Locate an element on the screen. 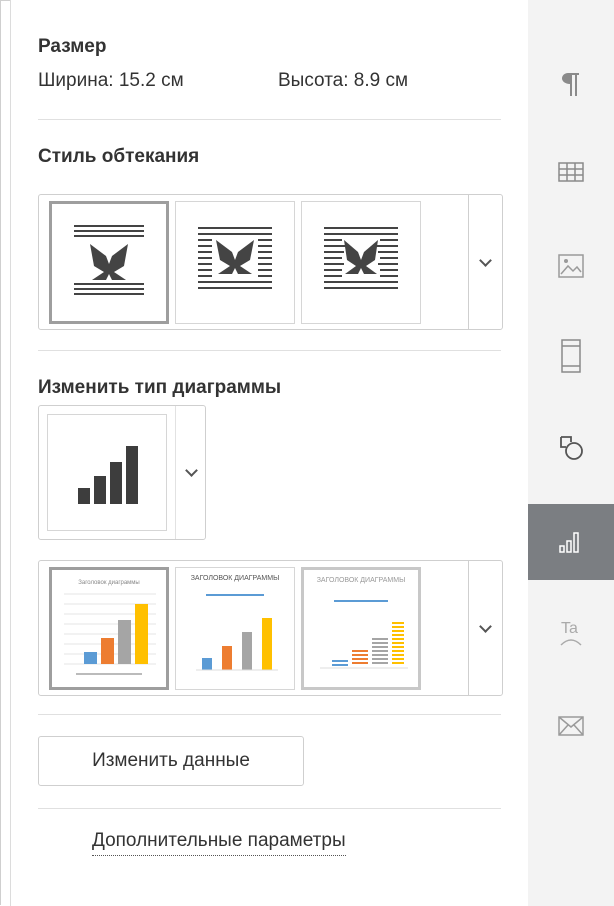 Image resolution: width=614 pixels, height=906 pixels. mail-merge-icon is located at coordinates (571, 726).